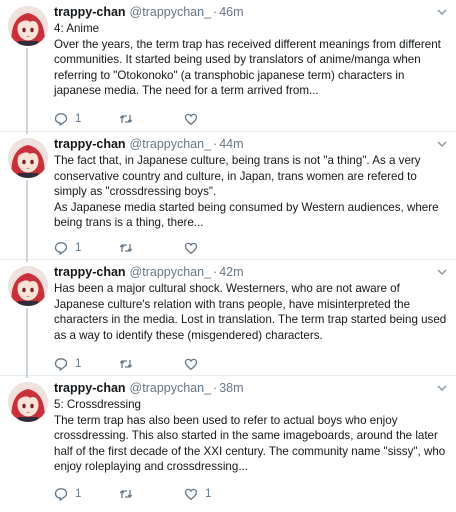 The image size is (456, 512). Describe the element at coordinates (251, 12) in the screenshot. I see `tweet-header: trappy-chan @trappychan_ · 46m` at that location.